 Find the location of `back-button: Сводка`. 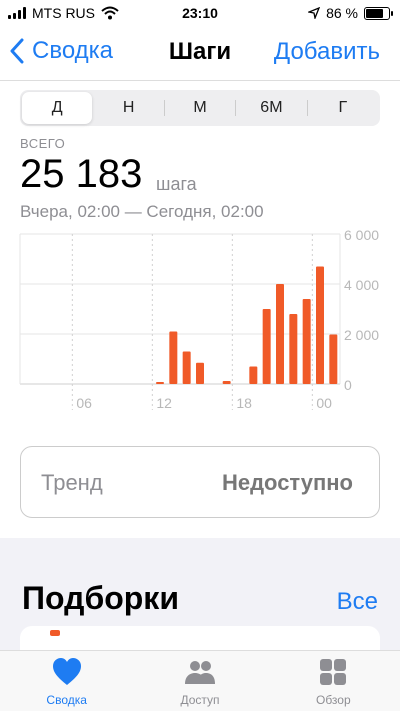

back-button: Сводка is located at coordinates (61, 51).